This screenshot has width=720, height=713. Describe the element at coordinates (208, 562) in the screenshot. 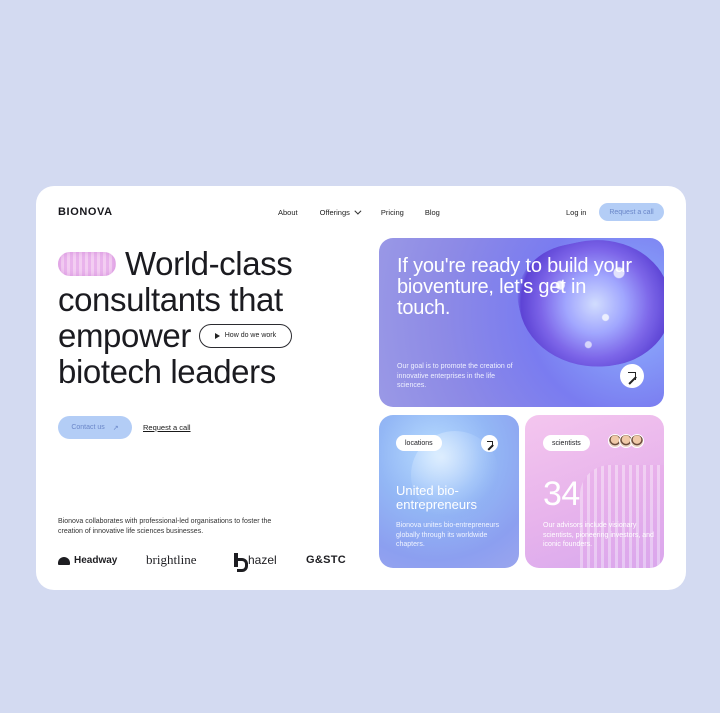

I see `partner-logos: Headway brightline hazel G&STC` at that location.